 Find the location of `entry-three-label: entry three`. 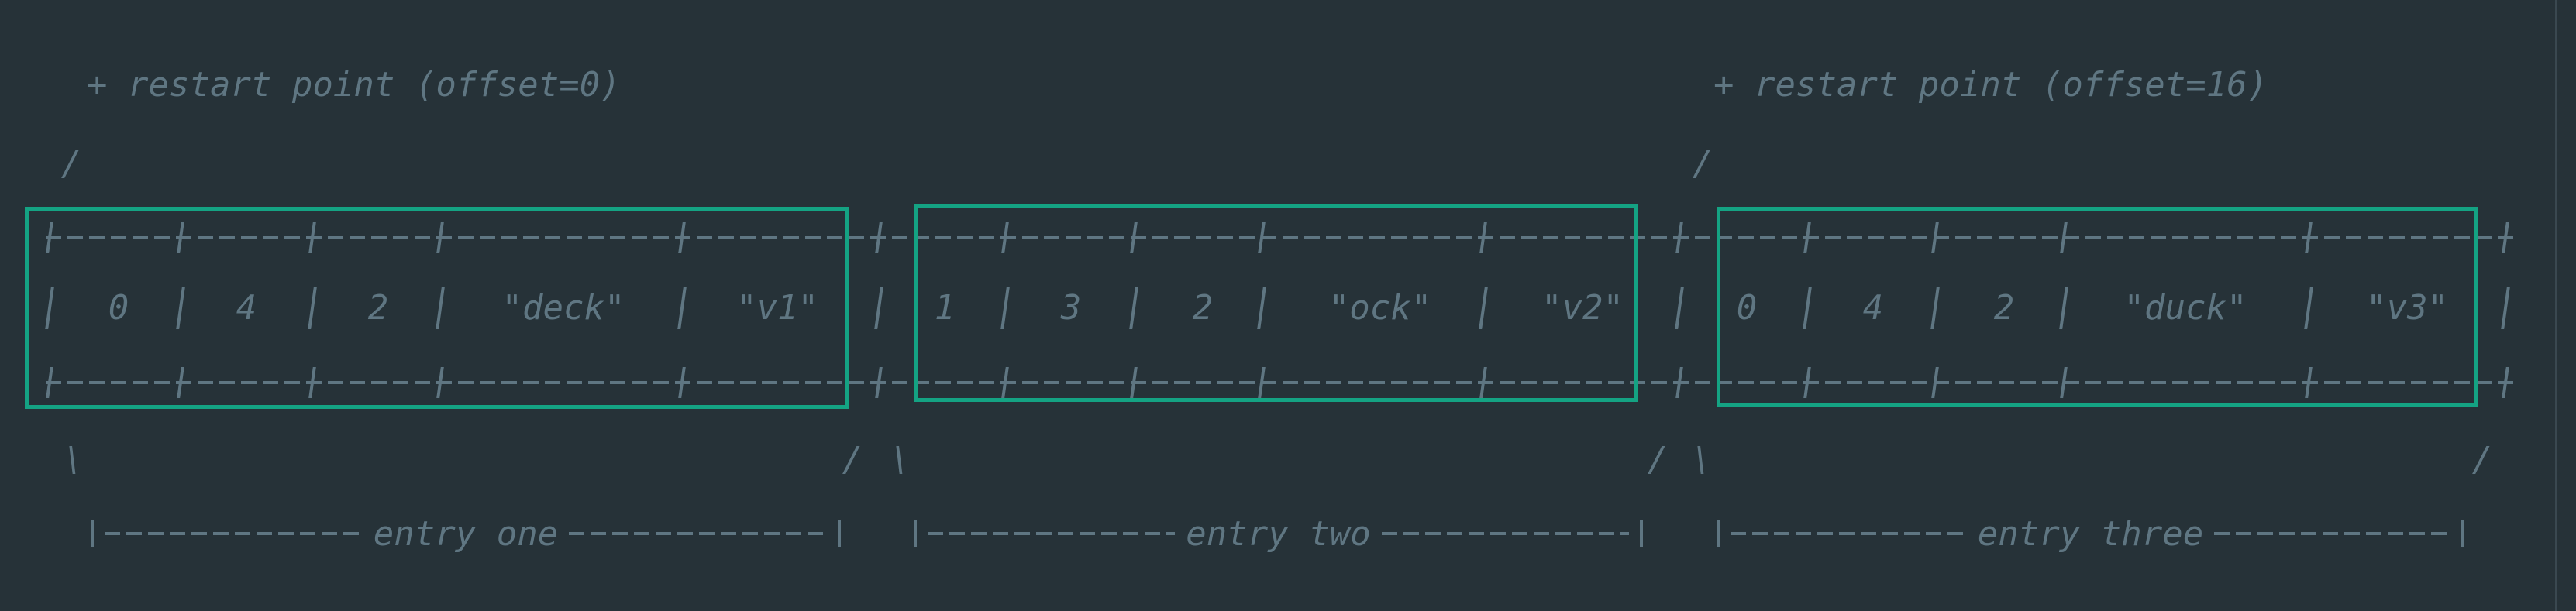

entry-three-label: entry three is located at coordinates (2090, 533).